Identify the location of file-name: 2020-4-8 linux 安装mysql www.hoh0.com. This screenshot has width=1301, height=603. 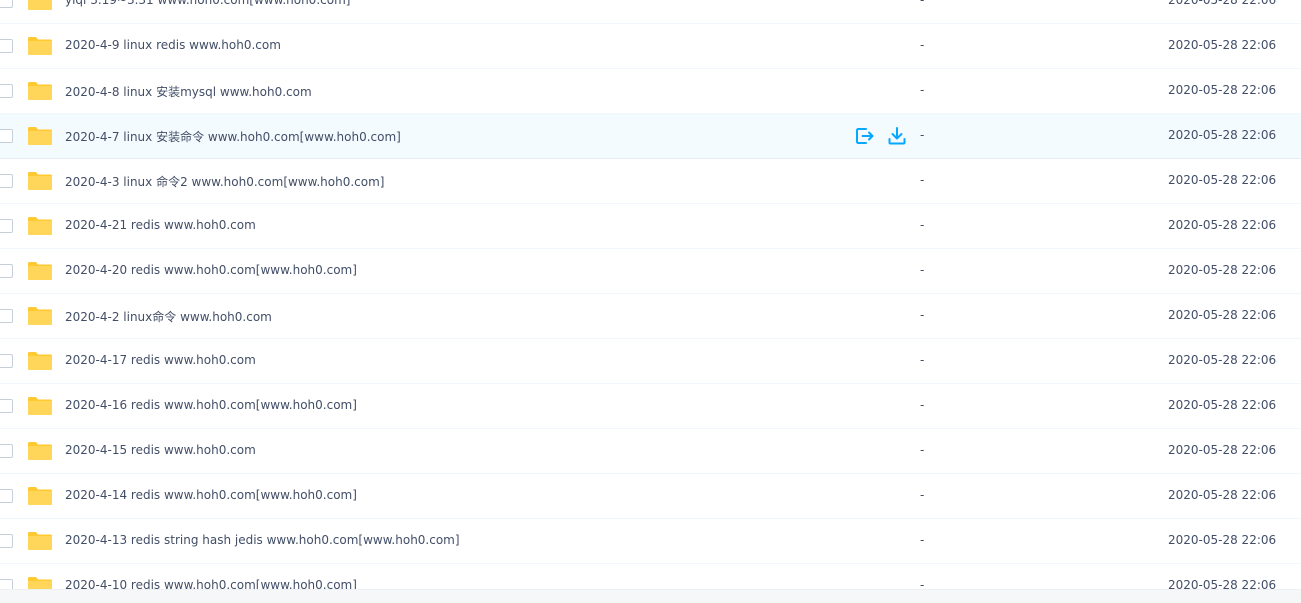
(188, 91).